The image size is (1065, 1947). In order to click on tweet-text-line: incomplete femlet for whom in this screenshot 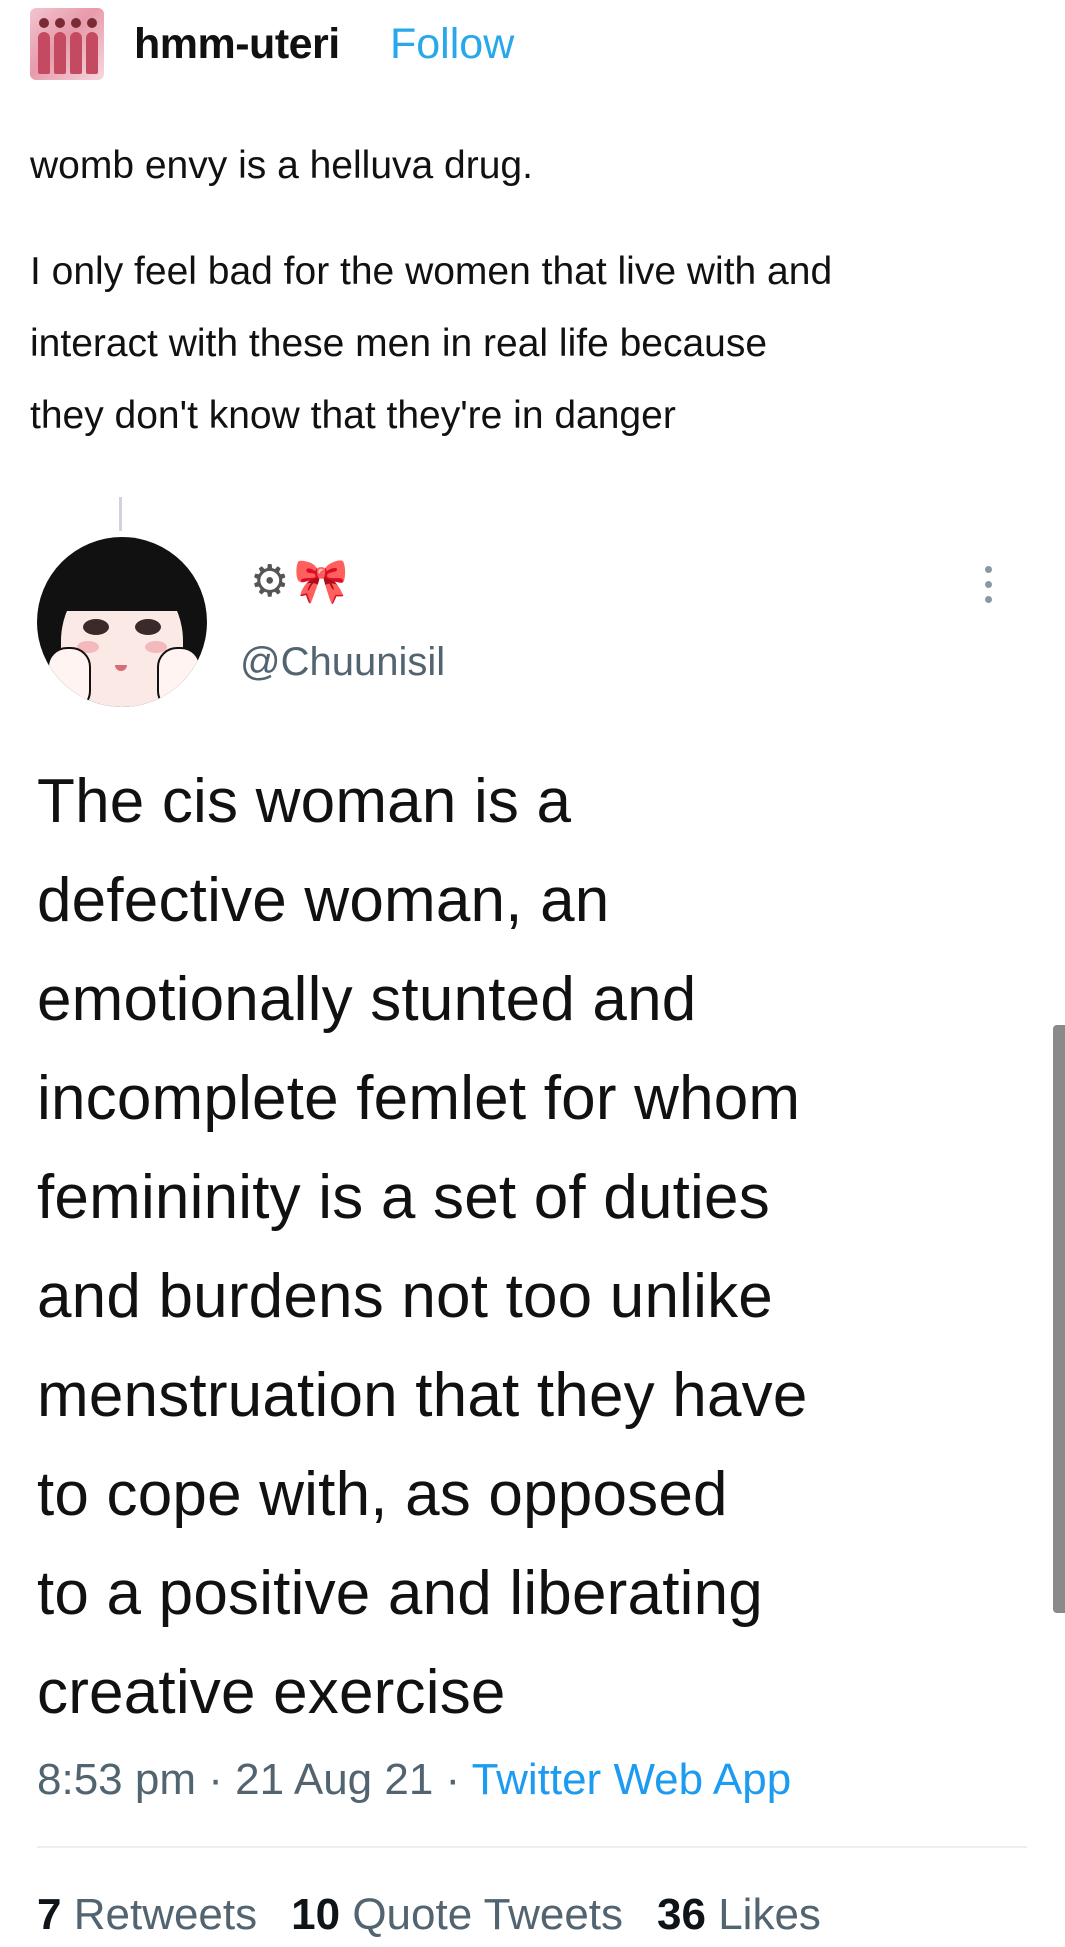, I will do `click(419, 1098)`.